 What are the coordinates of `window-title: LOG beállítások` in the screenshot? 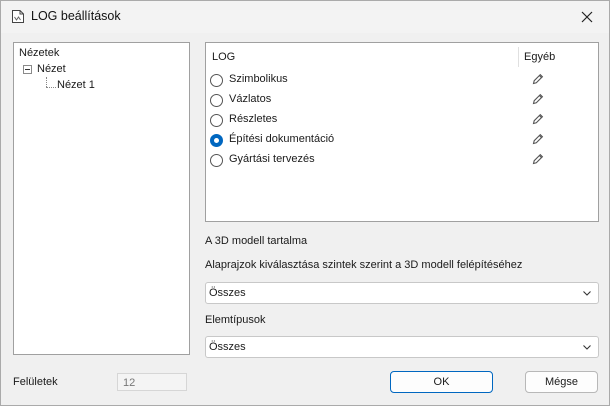 It's located at (76, 16).